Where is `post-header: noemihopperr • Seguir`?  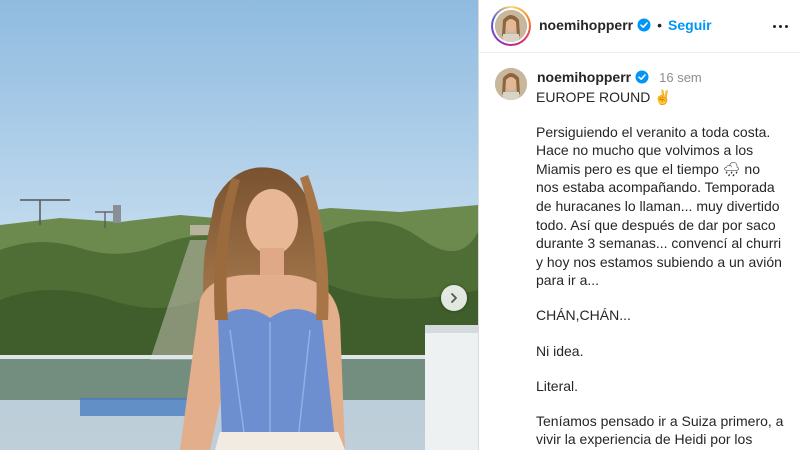 post-header: noemihopperr • Seguir is located at coordinates (639, 26).